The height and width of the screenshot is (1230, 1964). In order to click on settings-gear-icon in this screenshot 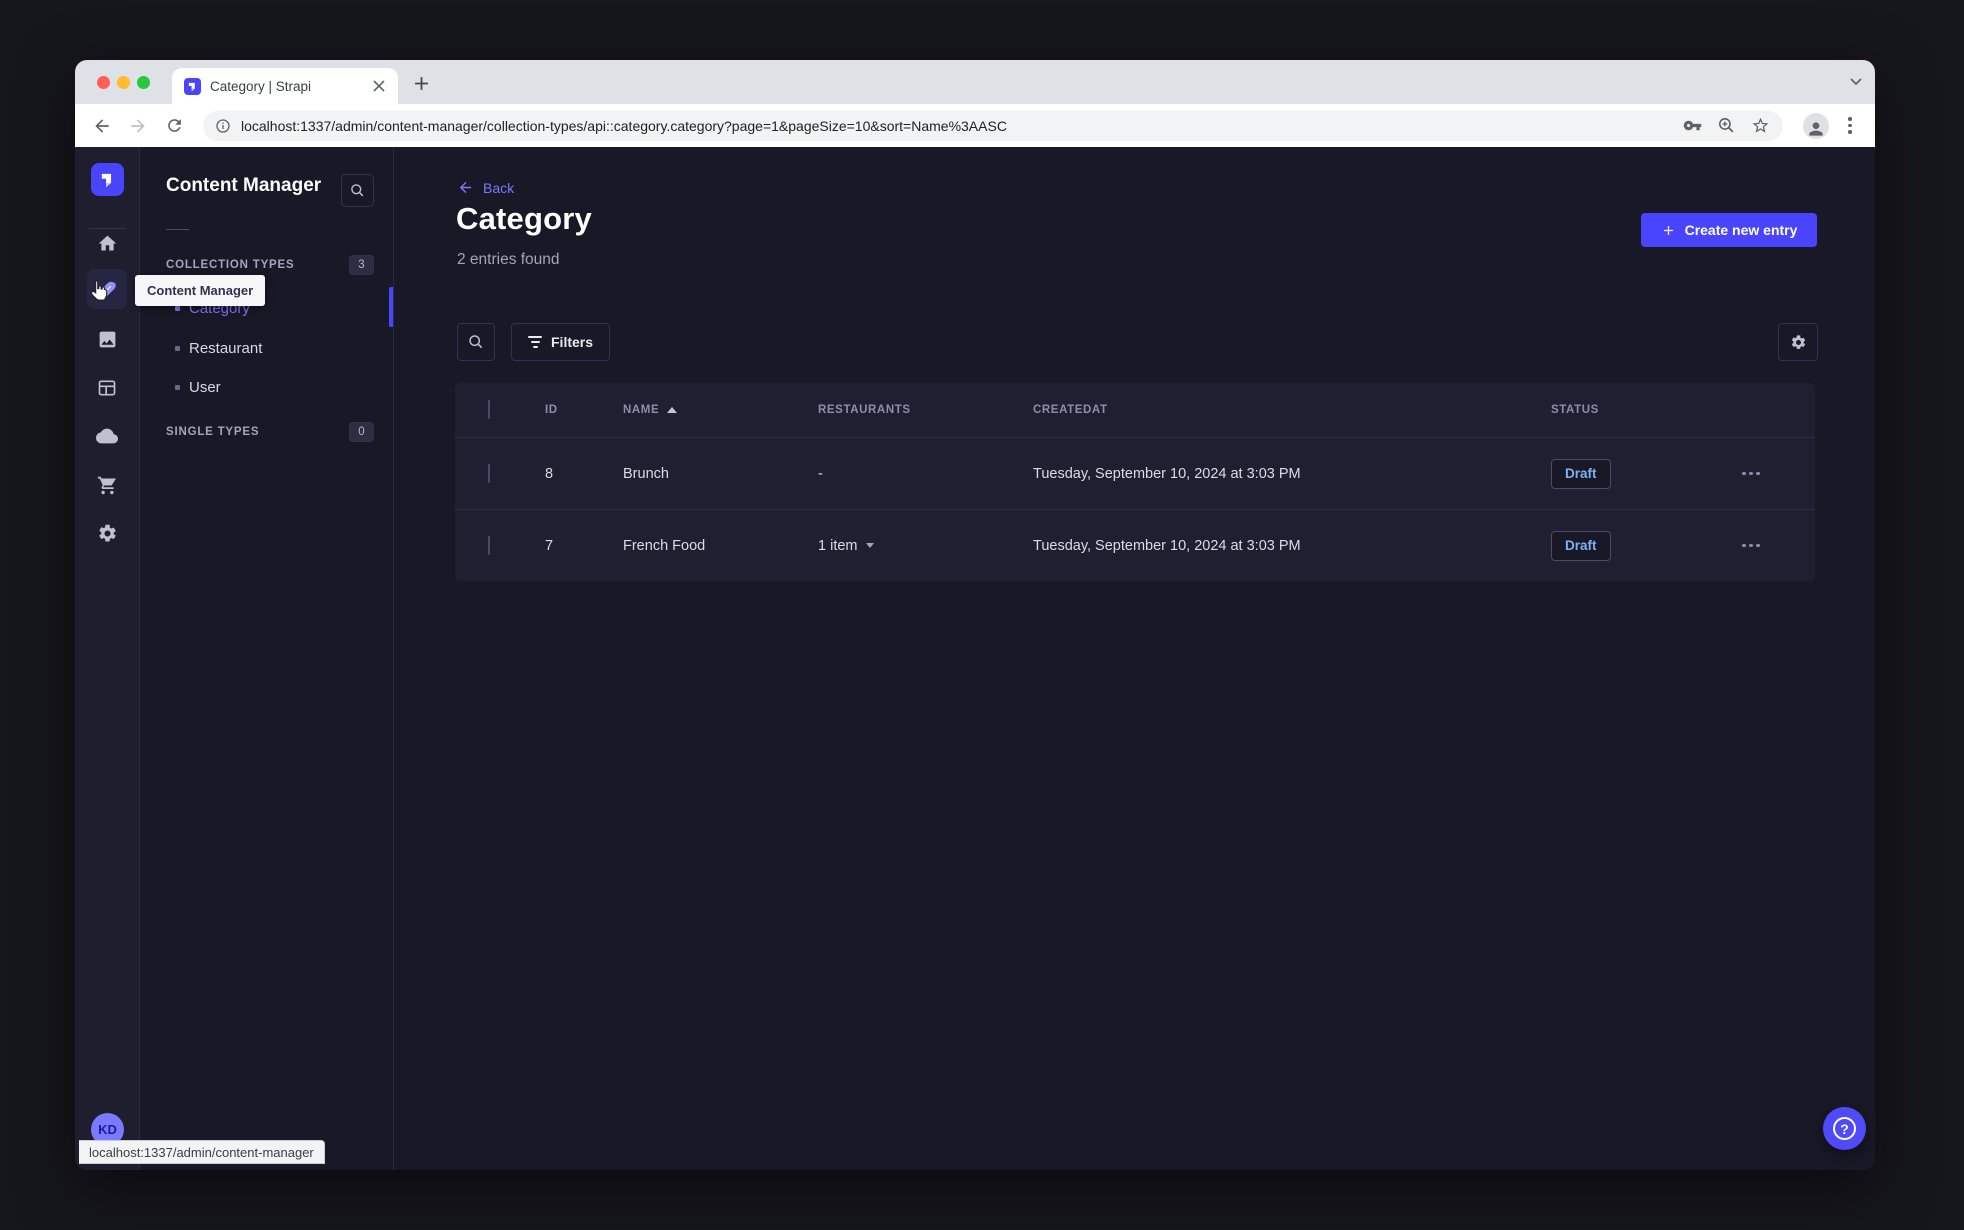, I will do `click(107, 533)`.